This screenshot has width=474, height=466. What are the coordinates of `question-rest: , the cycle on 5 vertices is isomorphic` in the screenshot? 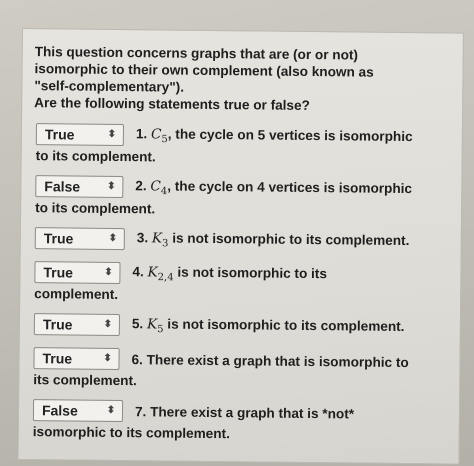 It's located at (290, 135).